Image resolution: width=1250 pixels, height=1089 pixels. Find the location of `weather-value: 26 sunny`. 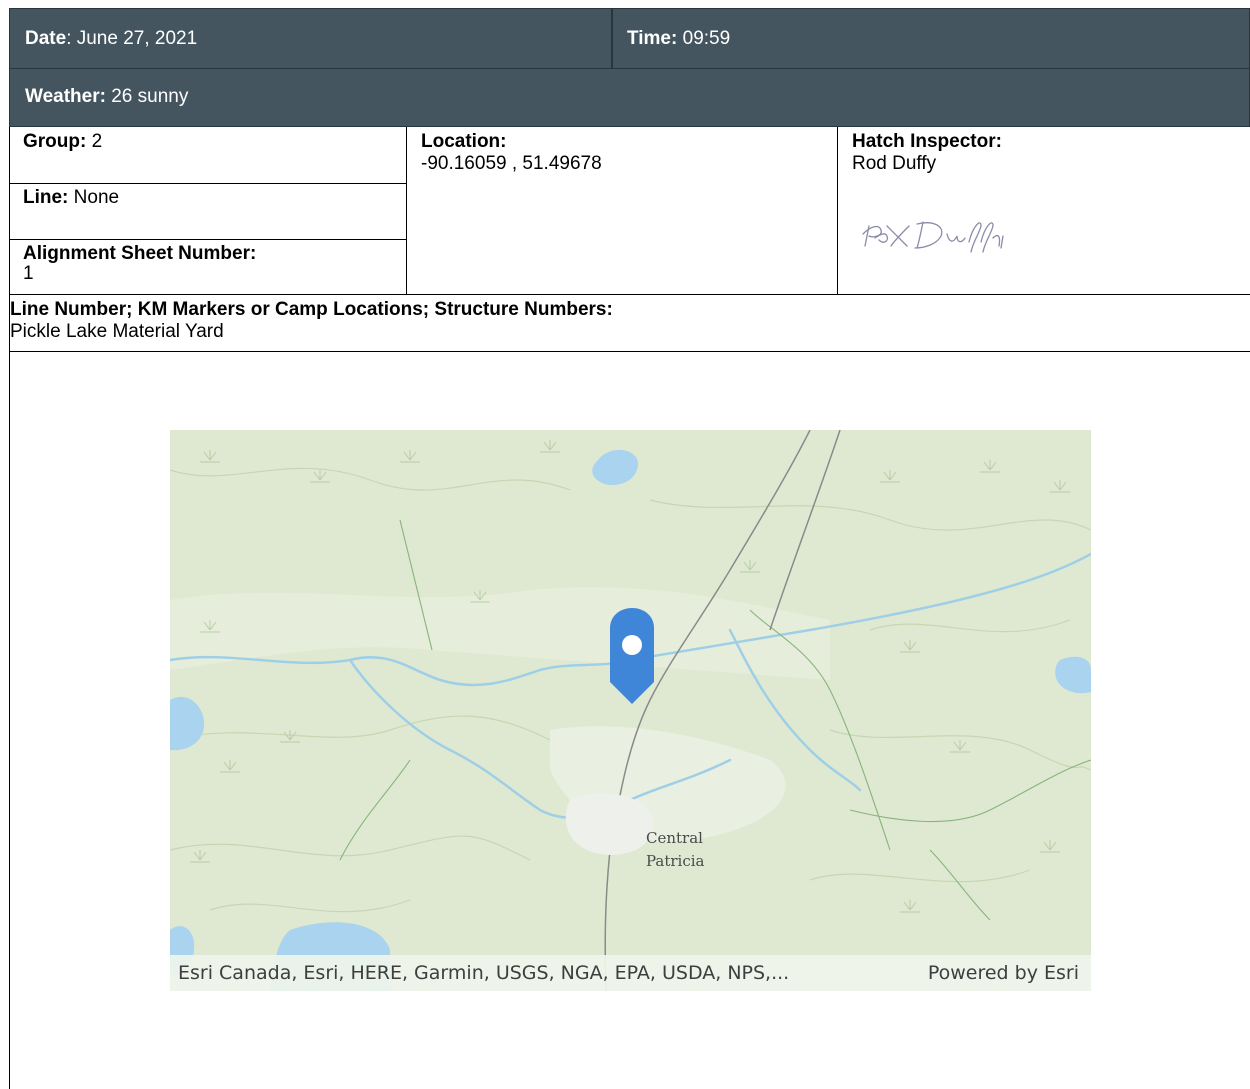

weather-value: 26 sunny is located at coordinates (147, 96).